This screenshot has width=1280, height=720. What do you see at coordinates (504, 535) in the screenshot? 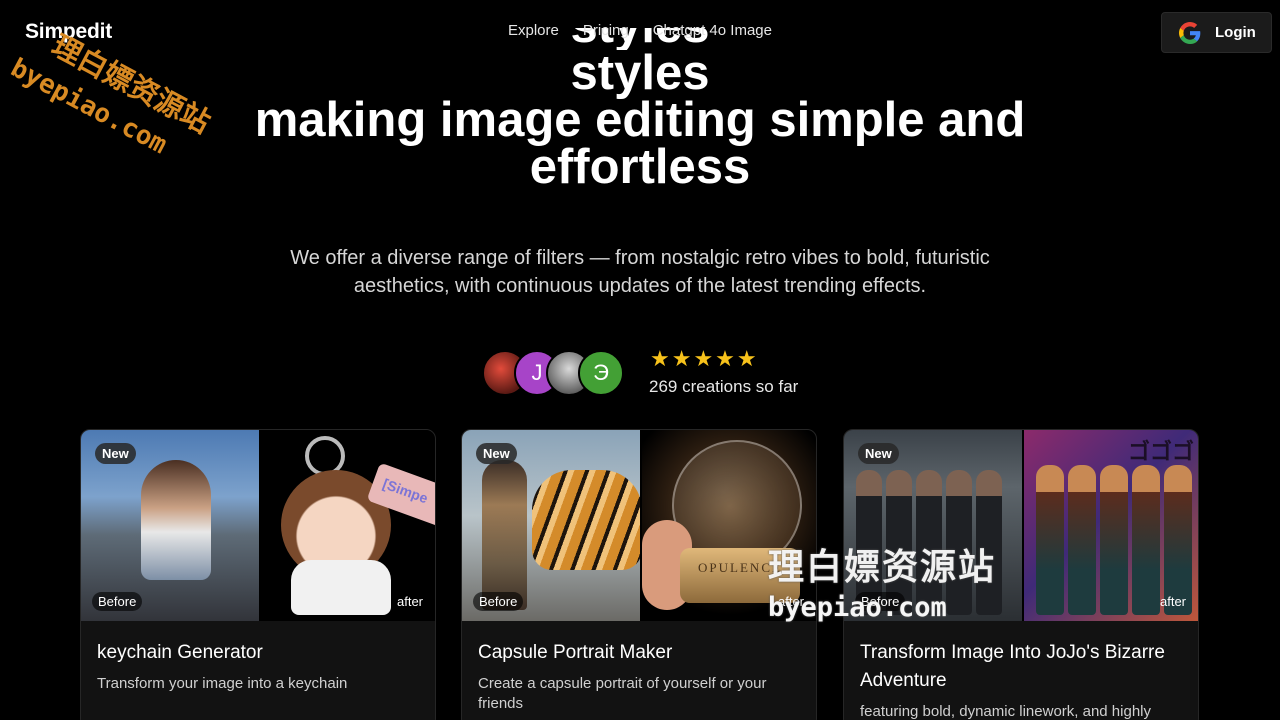
I see `person-shape` at bounding box center [504, 535].